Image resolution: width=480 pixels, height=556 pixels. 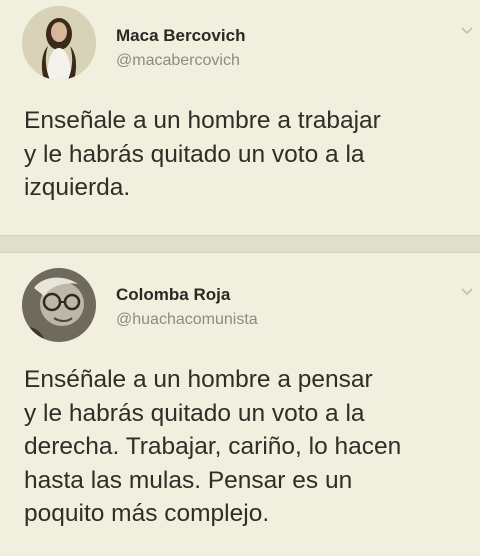 I want to click on author-name: Colomba Roja, so click(x=173, y=295).